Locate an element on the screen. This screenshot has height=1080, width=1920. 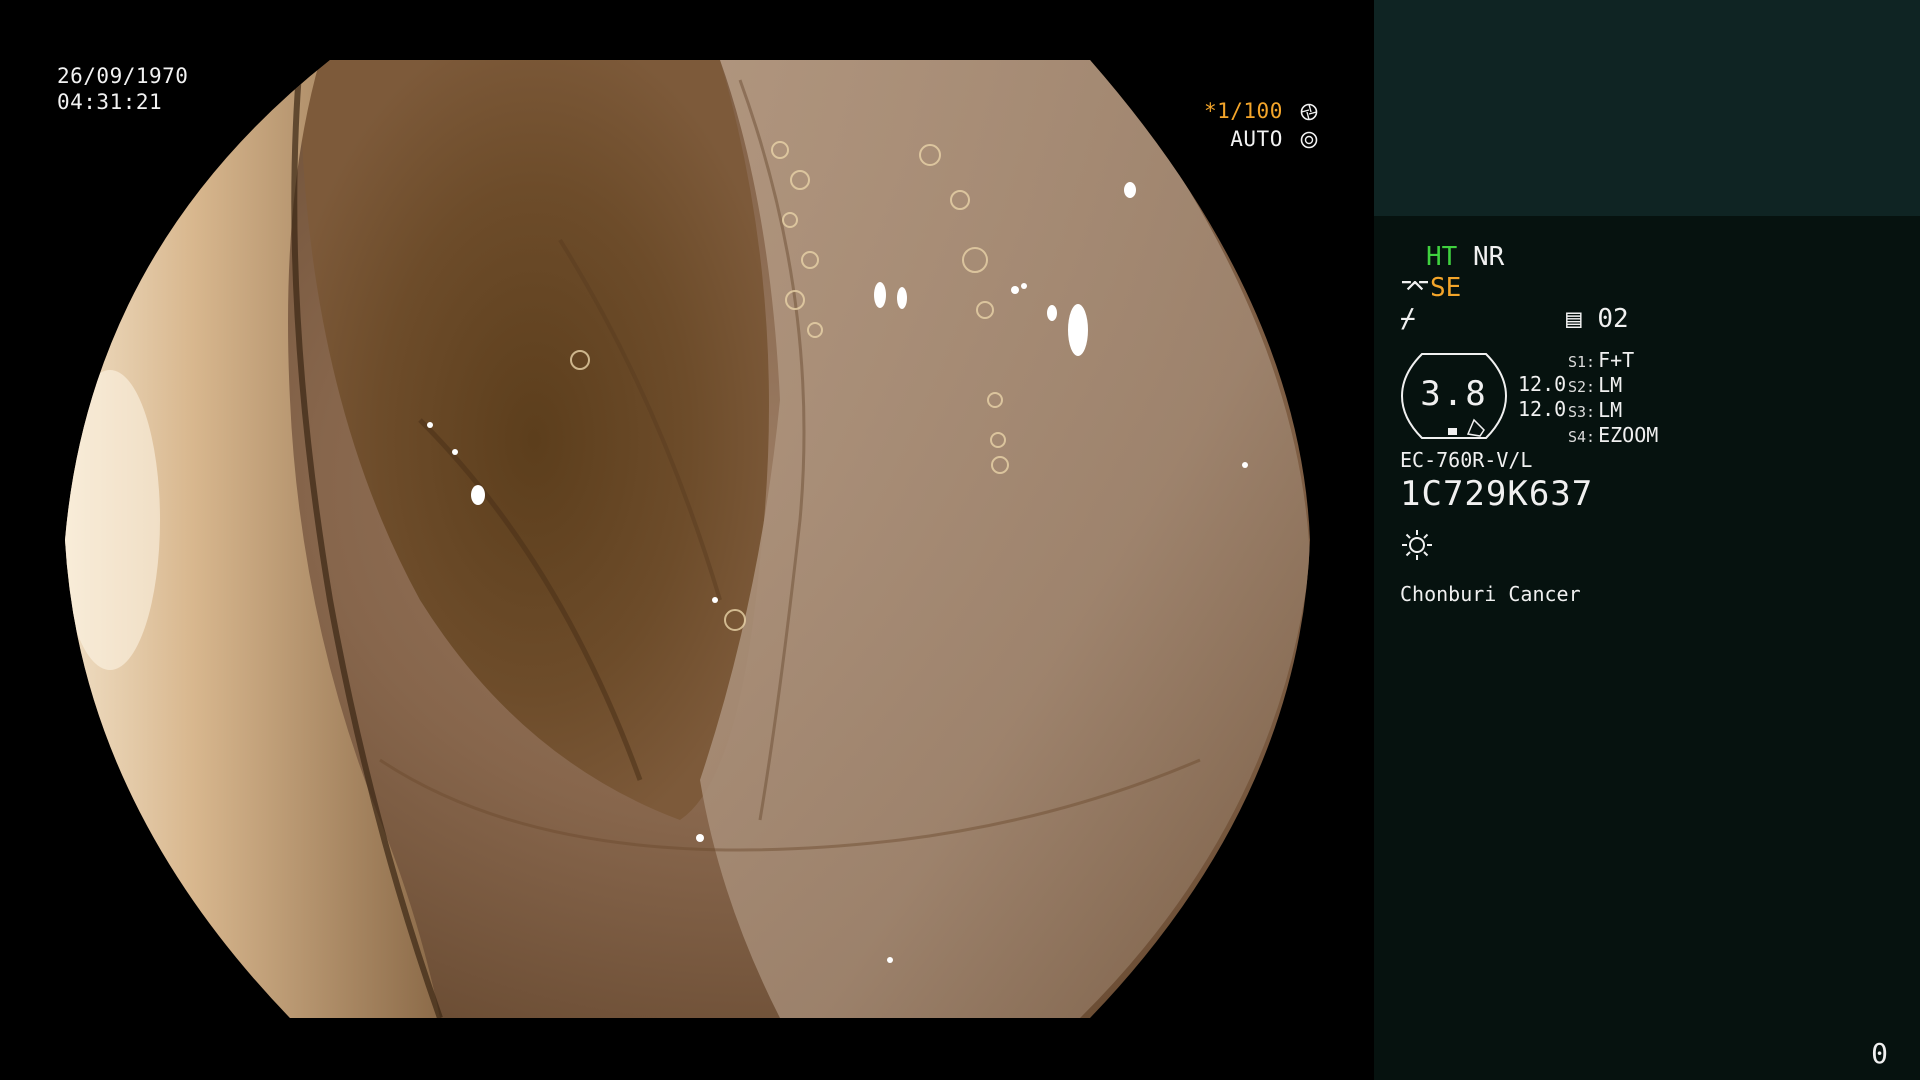
zoom-lever-icon is located at coordinates (1475, 427).